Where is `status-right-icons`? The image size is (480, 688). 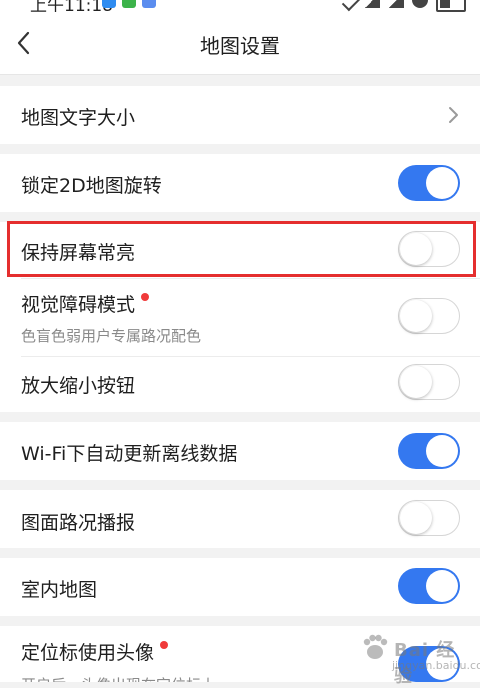
status-right-icons is located at coordinates (403, 6).